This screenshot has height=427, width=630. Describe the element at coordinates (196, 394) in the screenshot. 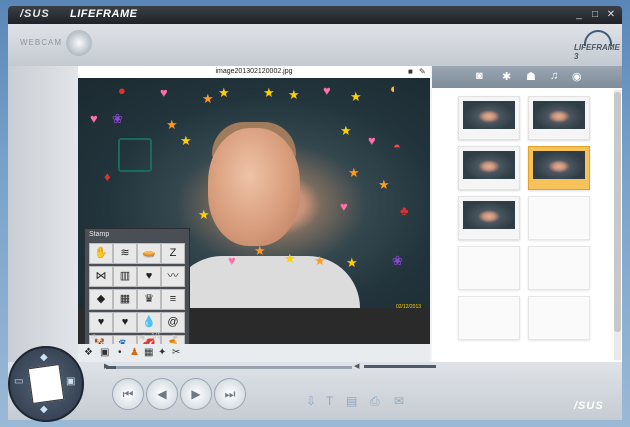

I see `play-button: ▶` at that location.